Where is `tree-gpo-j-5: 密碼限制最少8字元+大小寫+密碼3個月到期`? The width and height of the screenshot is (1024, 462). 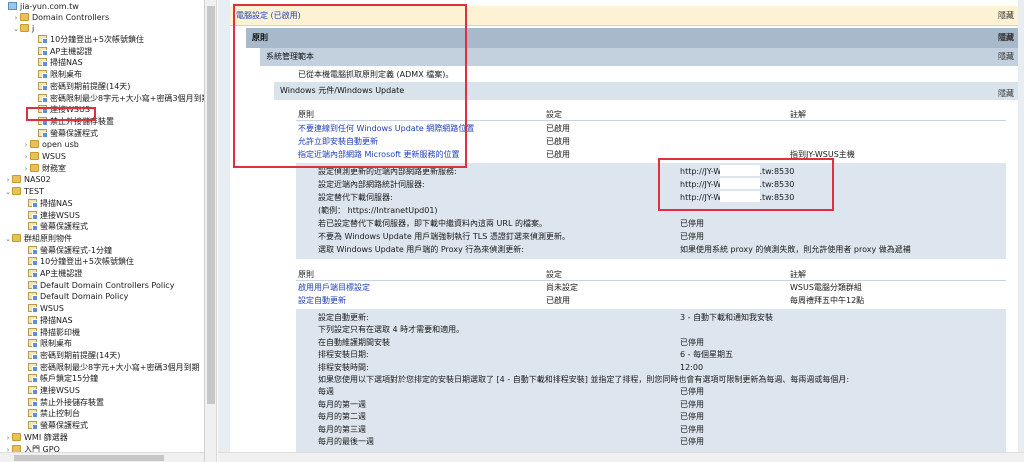
tree-gpo-j-5: 密碼限制最少8字元+大小寫+密碼3個月到期 is located at coordinates (117, 98).